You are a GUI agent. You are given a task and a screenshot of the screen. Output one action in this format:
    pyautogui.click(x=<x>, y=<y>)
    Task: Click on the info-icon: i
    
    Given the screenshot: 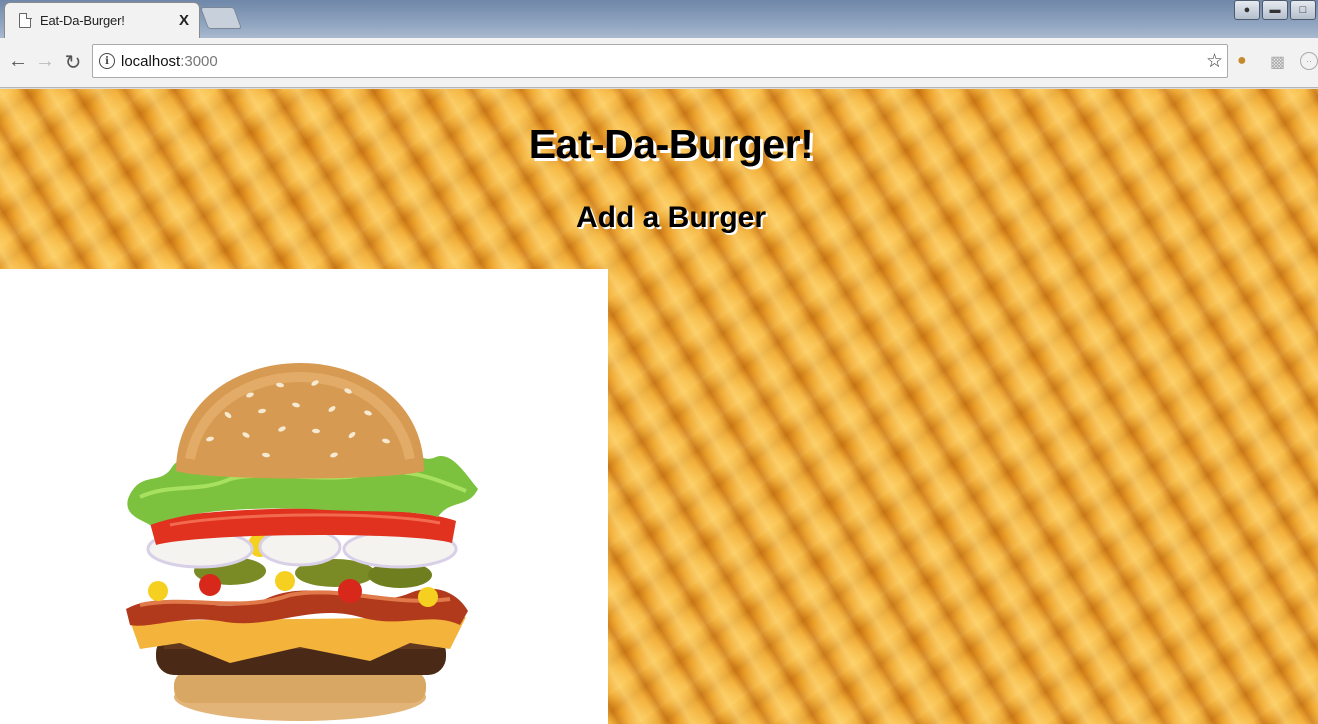 What is the action you would take?
    pyautogui.click(x=107, y=61)
    